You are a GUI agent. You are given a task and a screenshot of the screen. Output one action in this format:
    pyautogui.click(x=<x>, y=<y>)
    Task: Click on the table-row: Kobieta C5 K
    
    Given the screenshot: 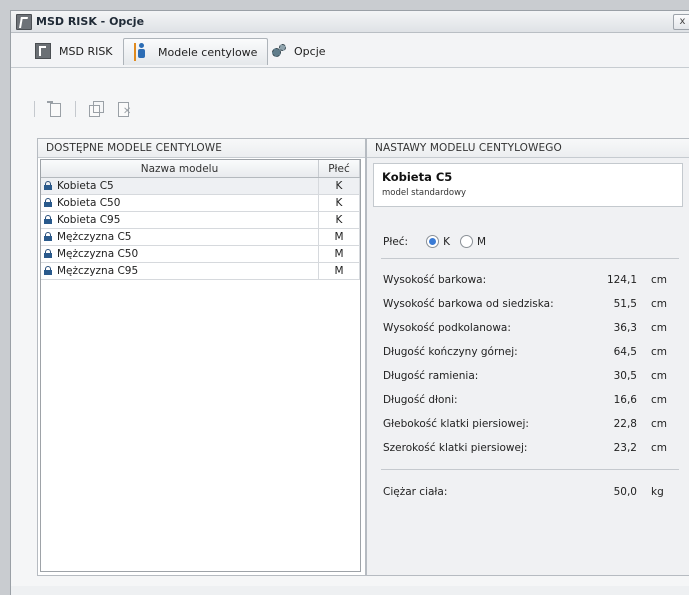 What is the action you would take?
    pyautogui.click(x=200, y=186)
    